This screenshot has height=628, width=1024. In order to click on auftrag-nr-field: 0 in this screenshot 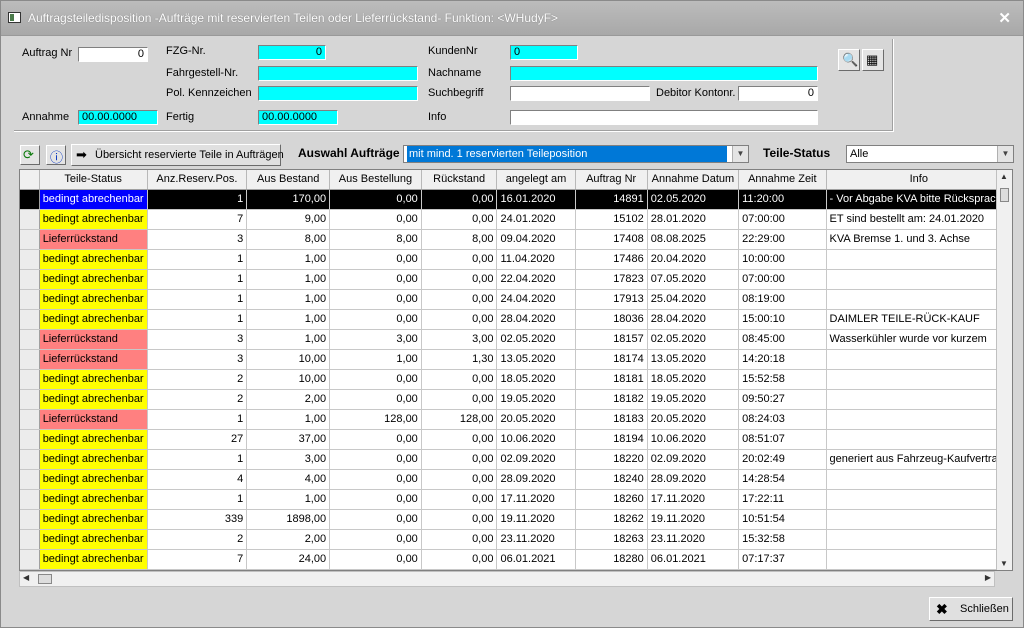, I will do `click(113, 54)`.